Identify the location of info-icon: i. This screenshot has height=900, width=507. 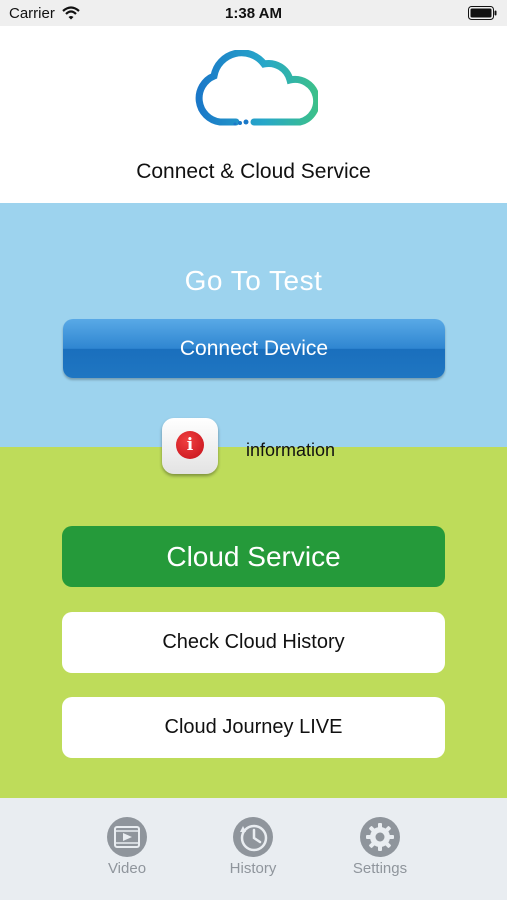
(190, 445).